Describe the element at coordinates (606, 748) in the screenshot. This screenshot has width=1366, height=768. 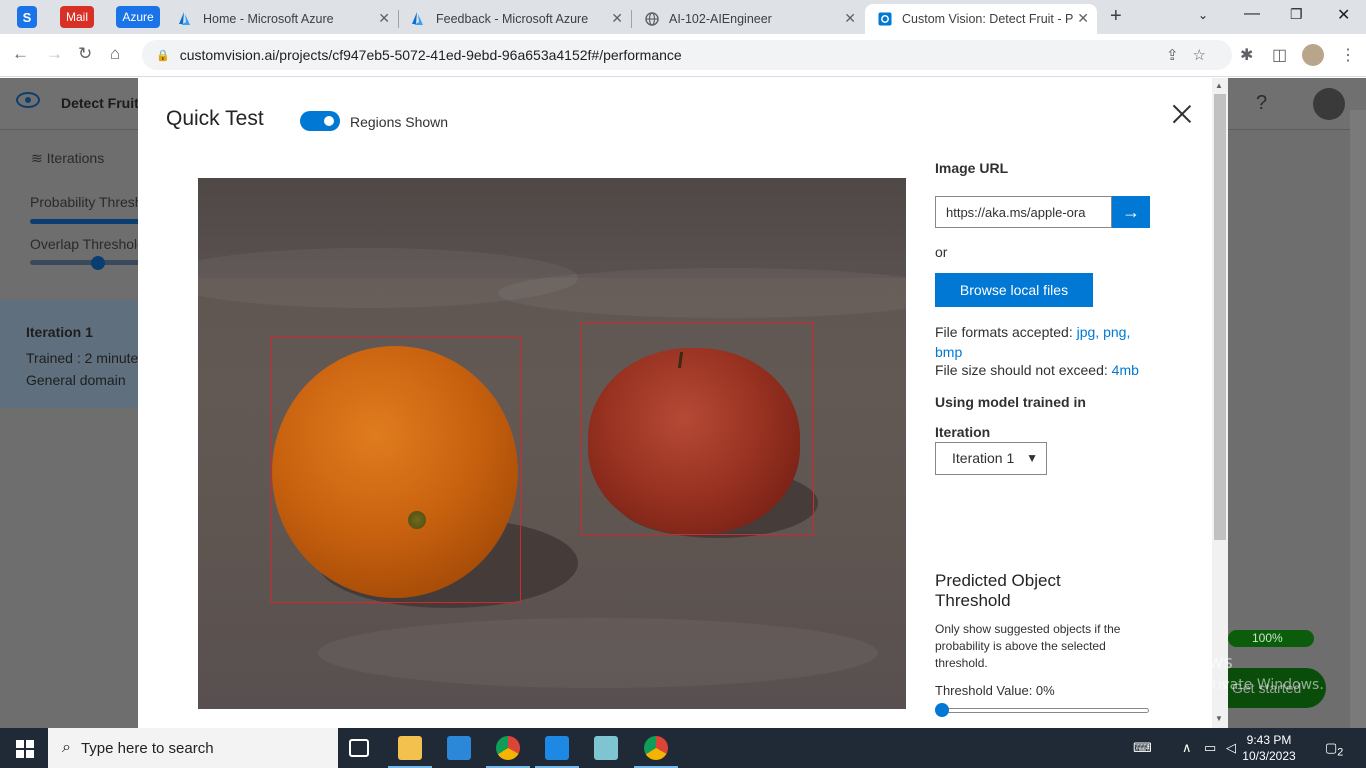
I see `notepad-icon` at that location.